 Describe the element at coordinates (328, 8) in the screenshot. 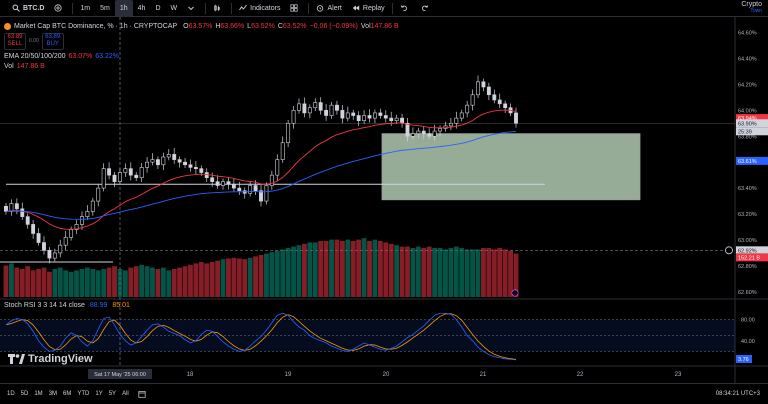

I see `alert-button: Alert` at that location.